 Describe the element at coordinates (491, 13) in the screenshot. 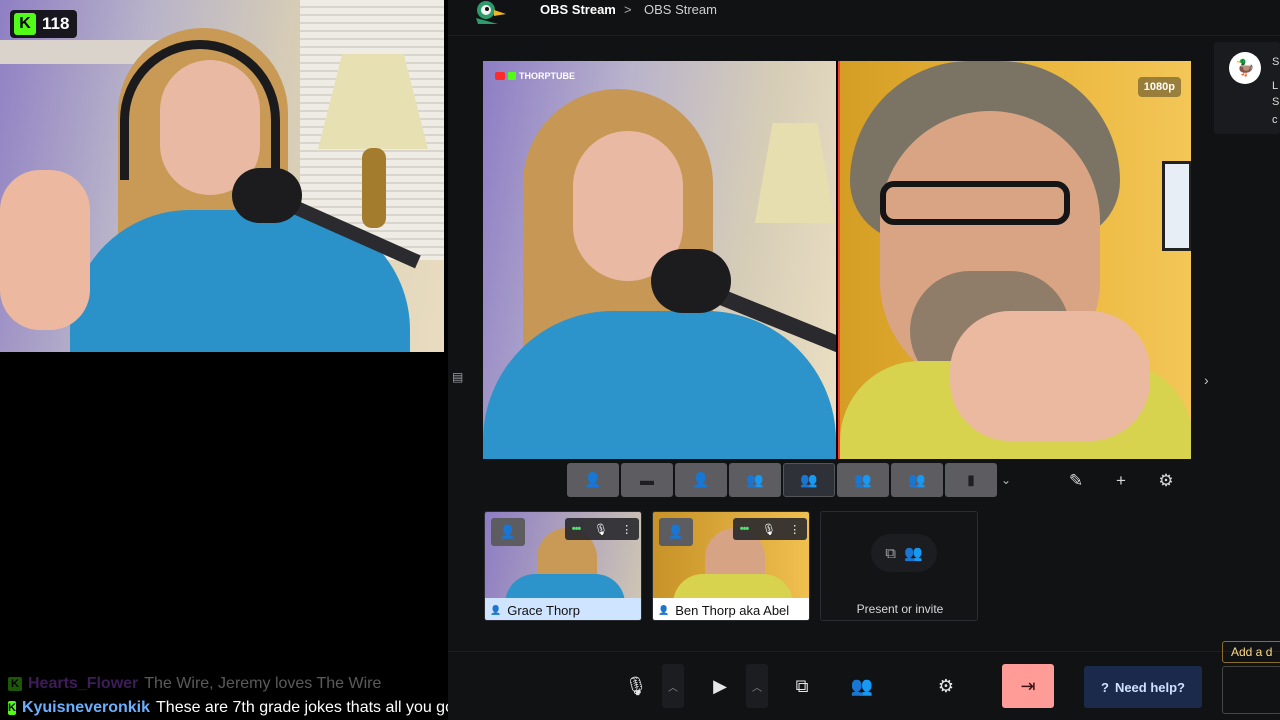

I see `duck-logo-icon` at that location.